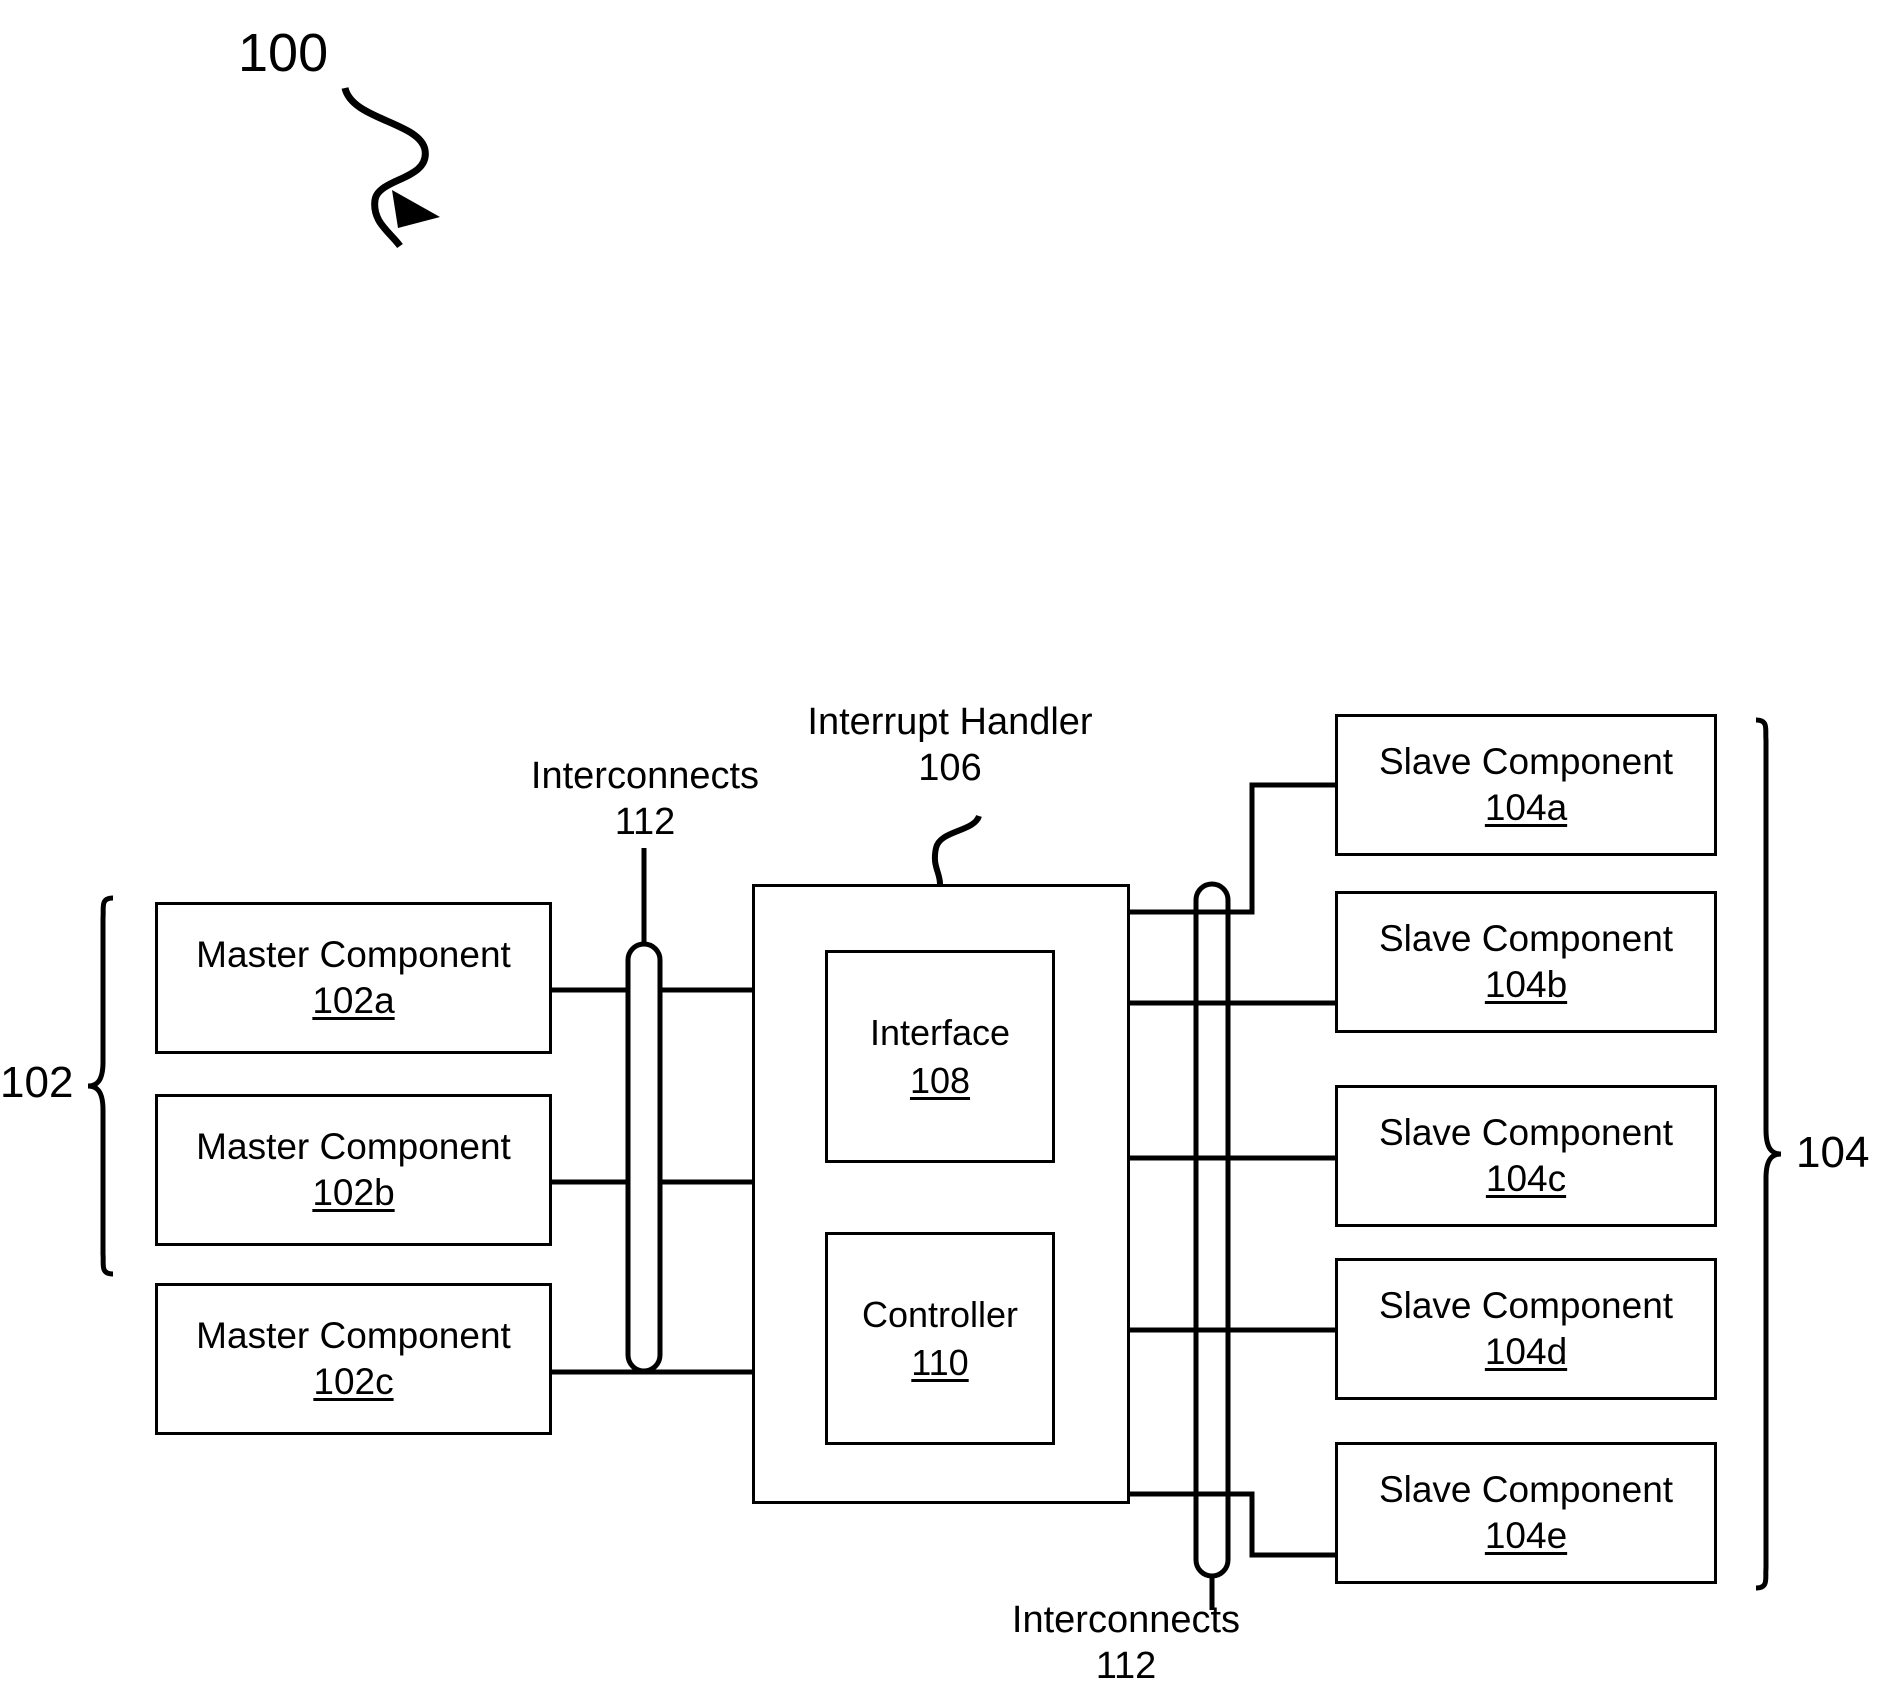 The width and height of the screenshot is (1887, 1700). Describe the element at coordinates (353, 1335) in the screenshot. I see `master-component-102c-title: Master Component` at that location.